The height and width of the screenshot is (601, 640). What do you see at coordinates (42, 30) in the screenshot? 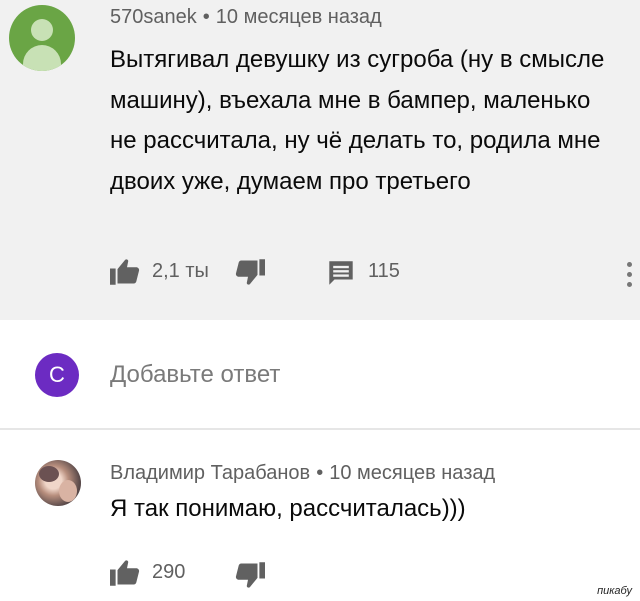
I see `avatar-head-shape` at bounding box center [42, 30].